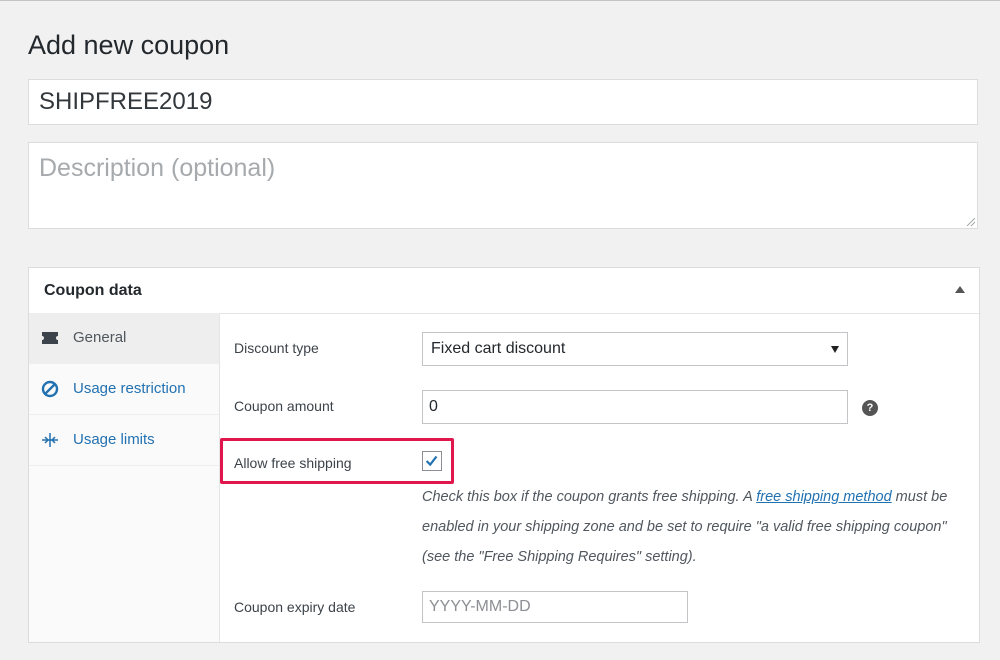 The width and height of the screenshot is (1000, 660). Describe the element at coordinates (276, 348) in the screenshot. I see `discount-type-label: Discount type` at that location.